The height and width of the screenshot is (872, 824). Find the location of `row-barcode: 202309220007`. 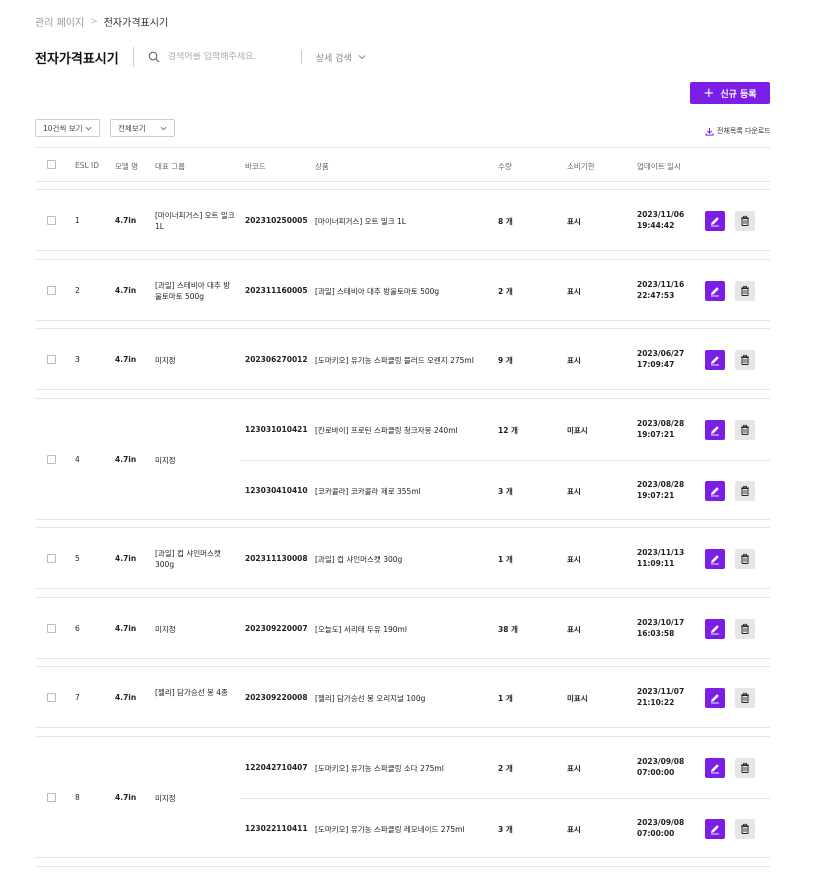

row-barcode: 202309220007 is located at coordinates (276, 628).